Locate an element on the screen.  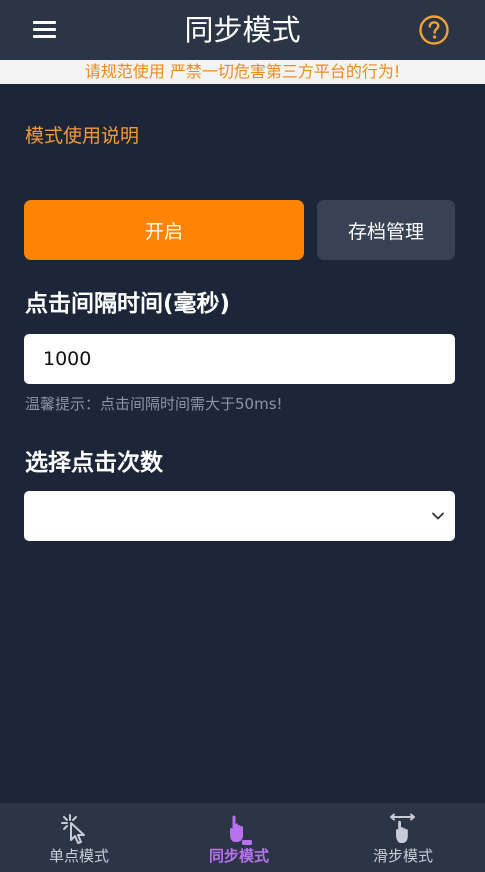
warning-banner: 请规范使用 严禁一切危害第三方平台的行为! is located at coordinates (242, 72).